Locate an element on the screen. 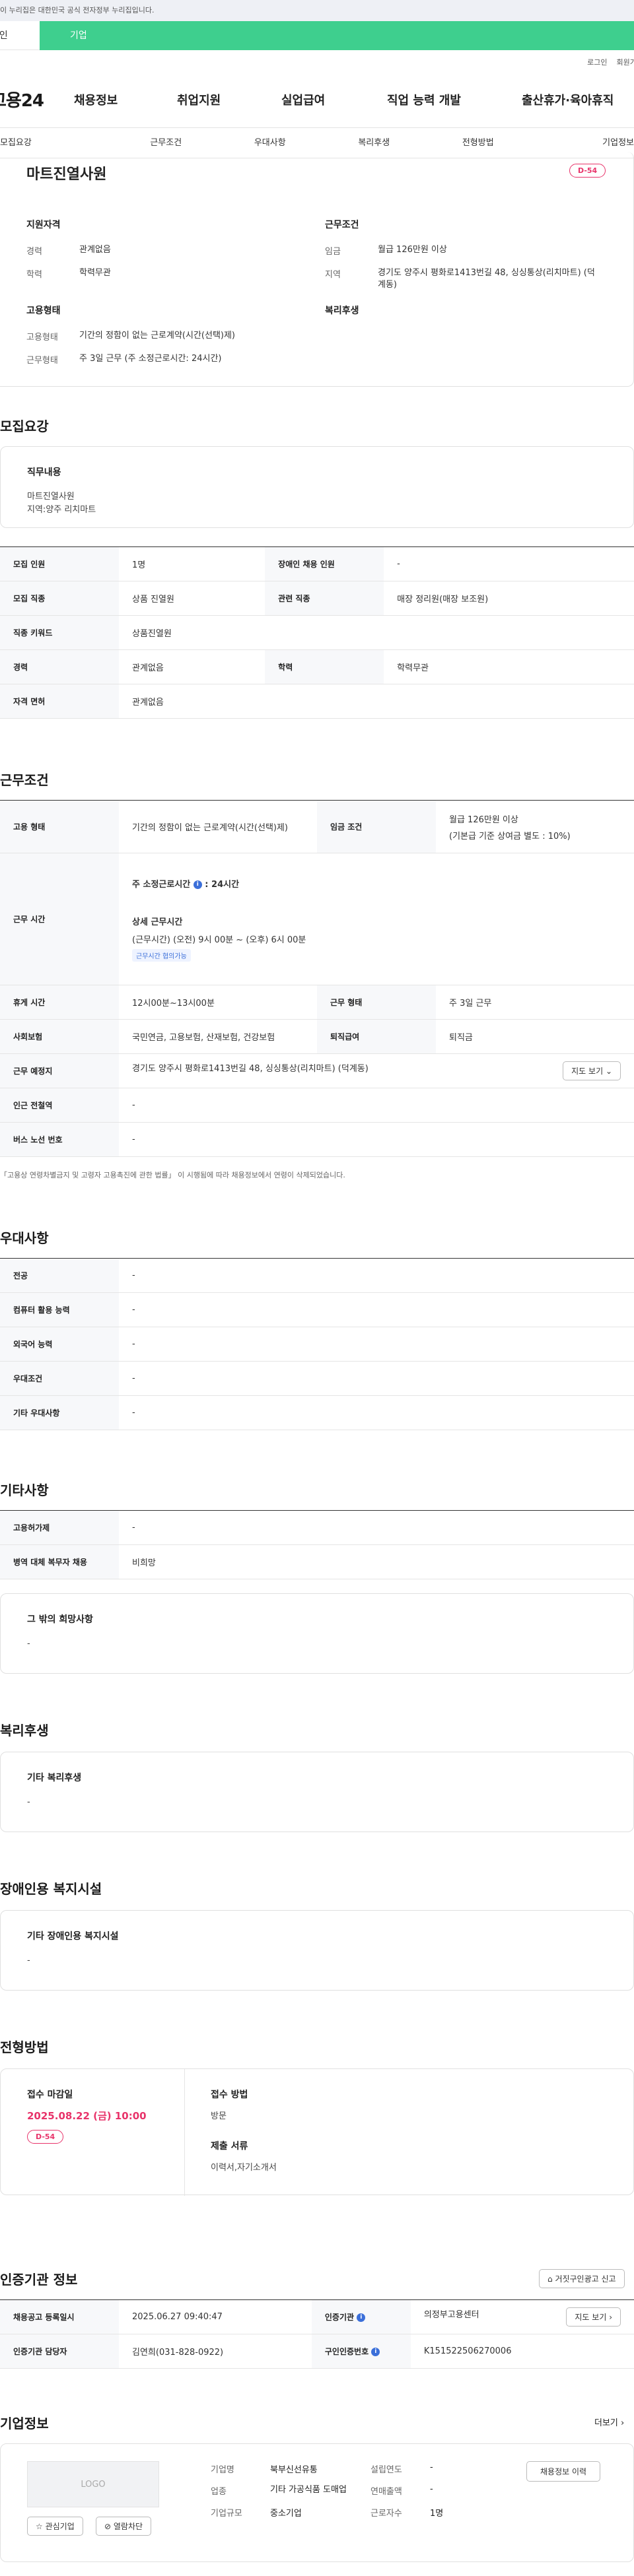 This screenshot has height=2576, width=634. map-button: 지도 보기 › is located at coordinates (593, 2317).